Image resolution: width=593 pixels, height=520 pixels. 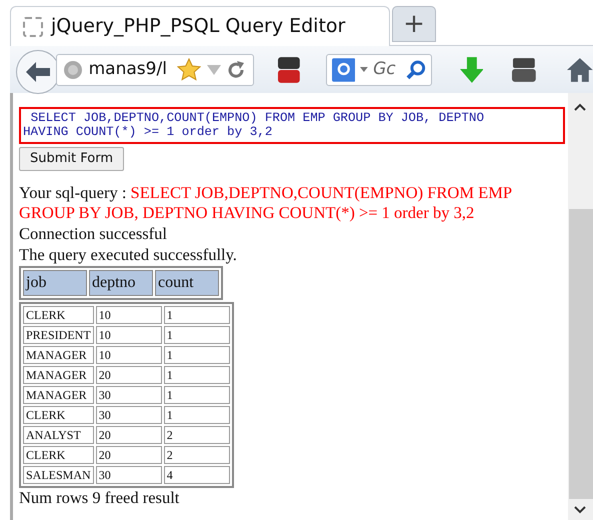 I want to click on home-icon, so click(x=580, y=70).